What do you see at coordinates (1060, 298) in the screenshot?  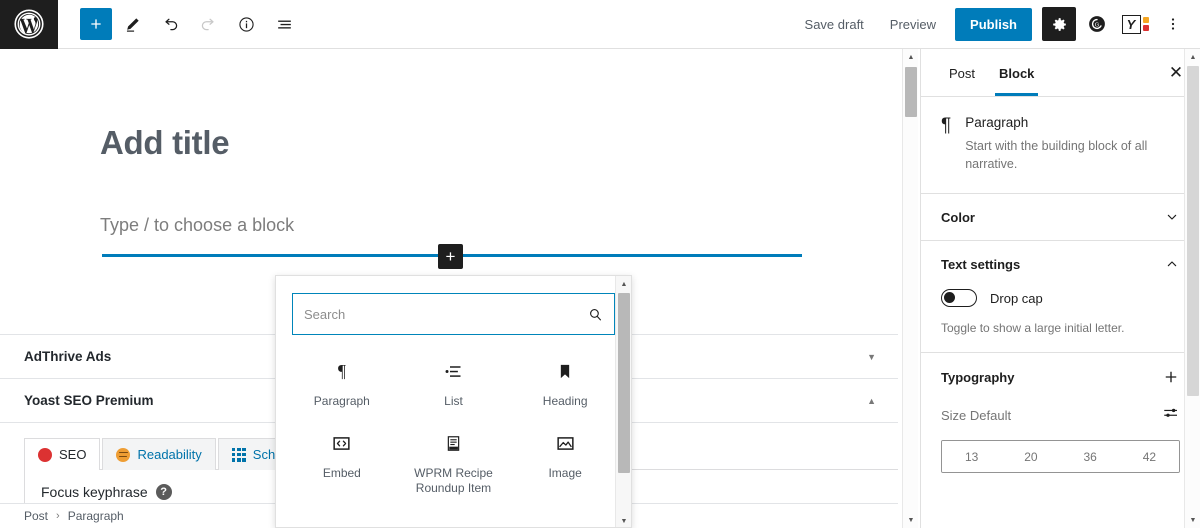 I see `drop-cap-row: Drop cap` at bounding box center [1060, 298].